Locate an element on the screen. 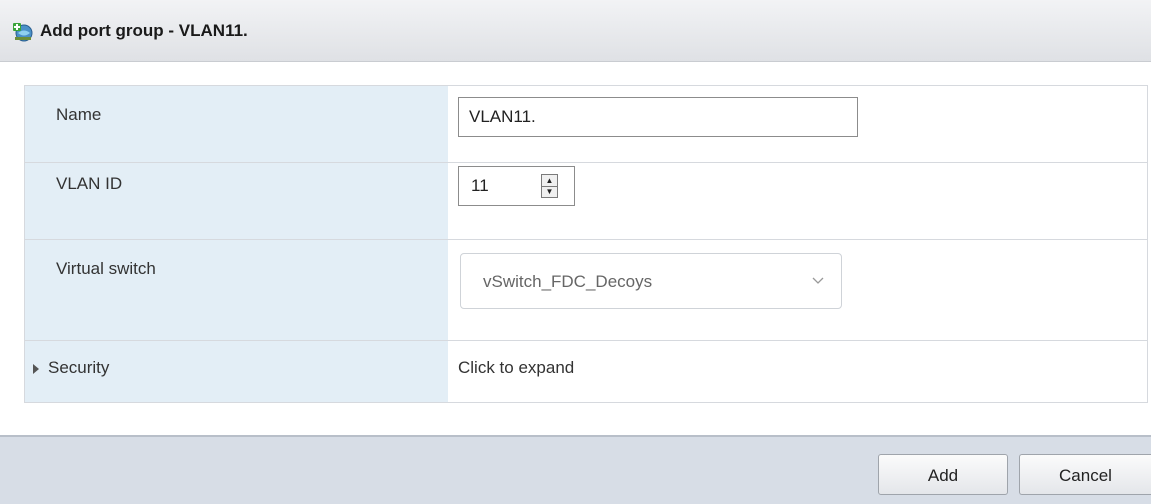  vlan-id-row: VLAN ID 11 ▲ ▼ is located at coordinates (586, 201).